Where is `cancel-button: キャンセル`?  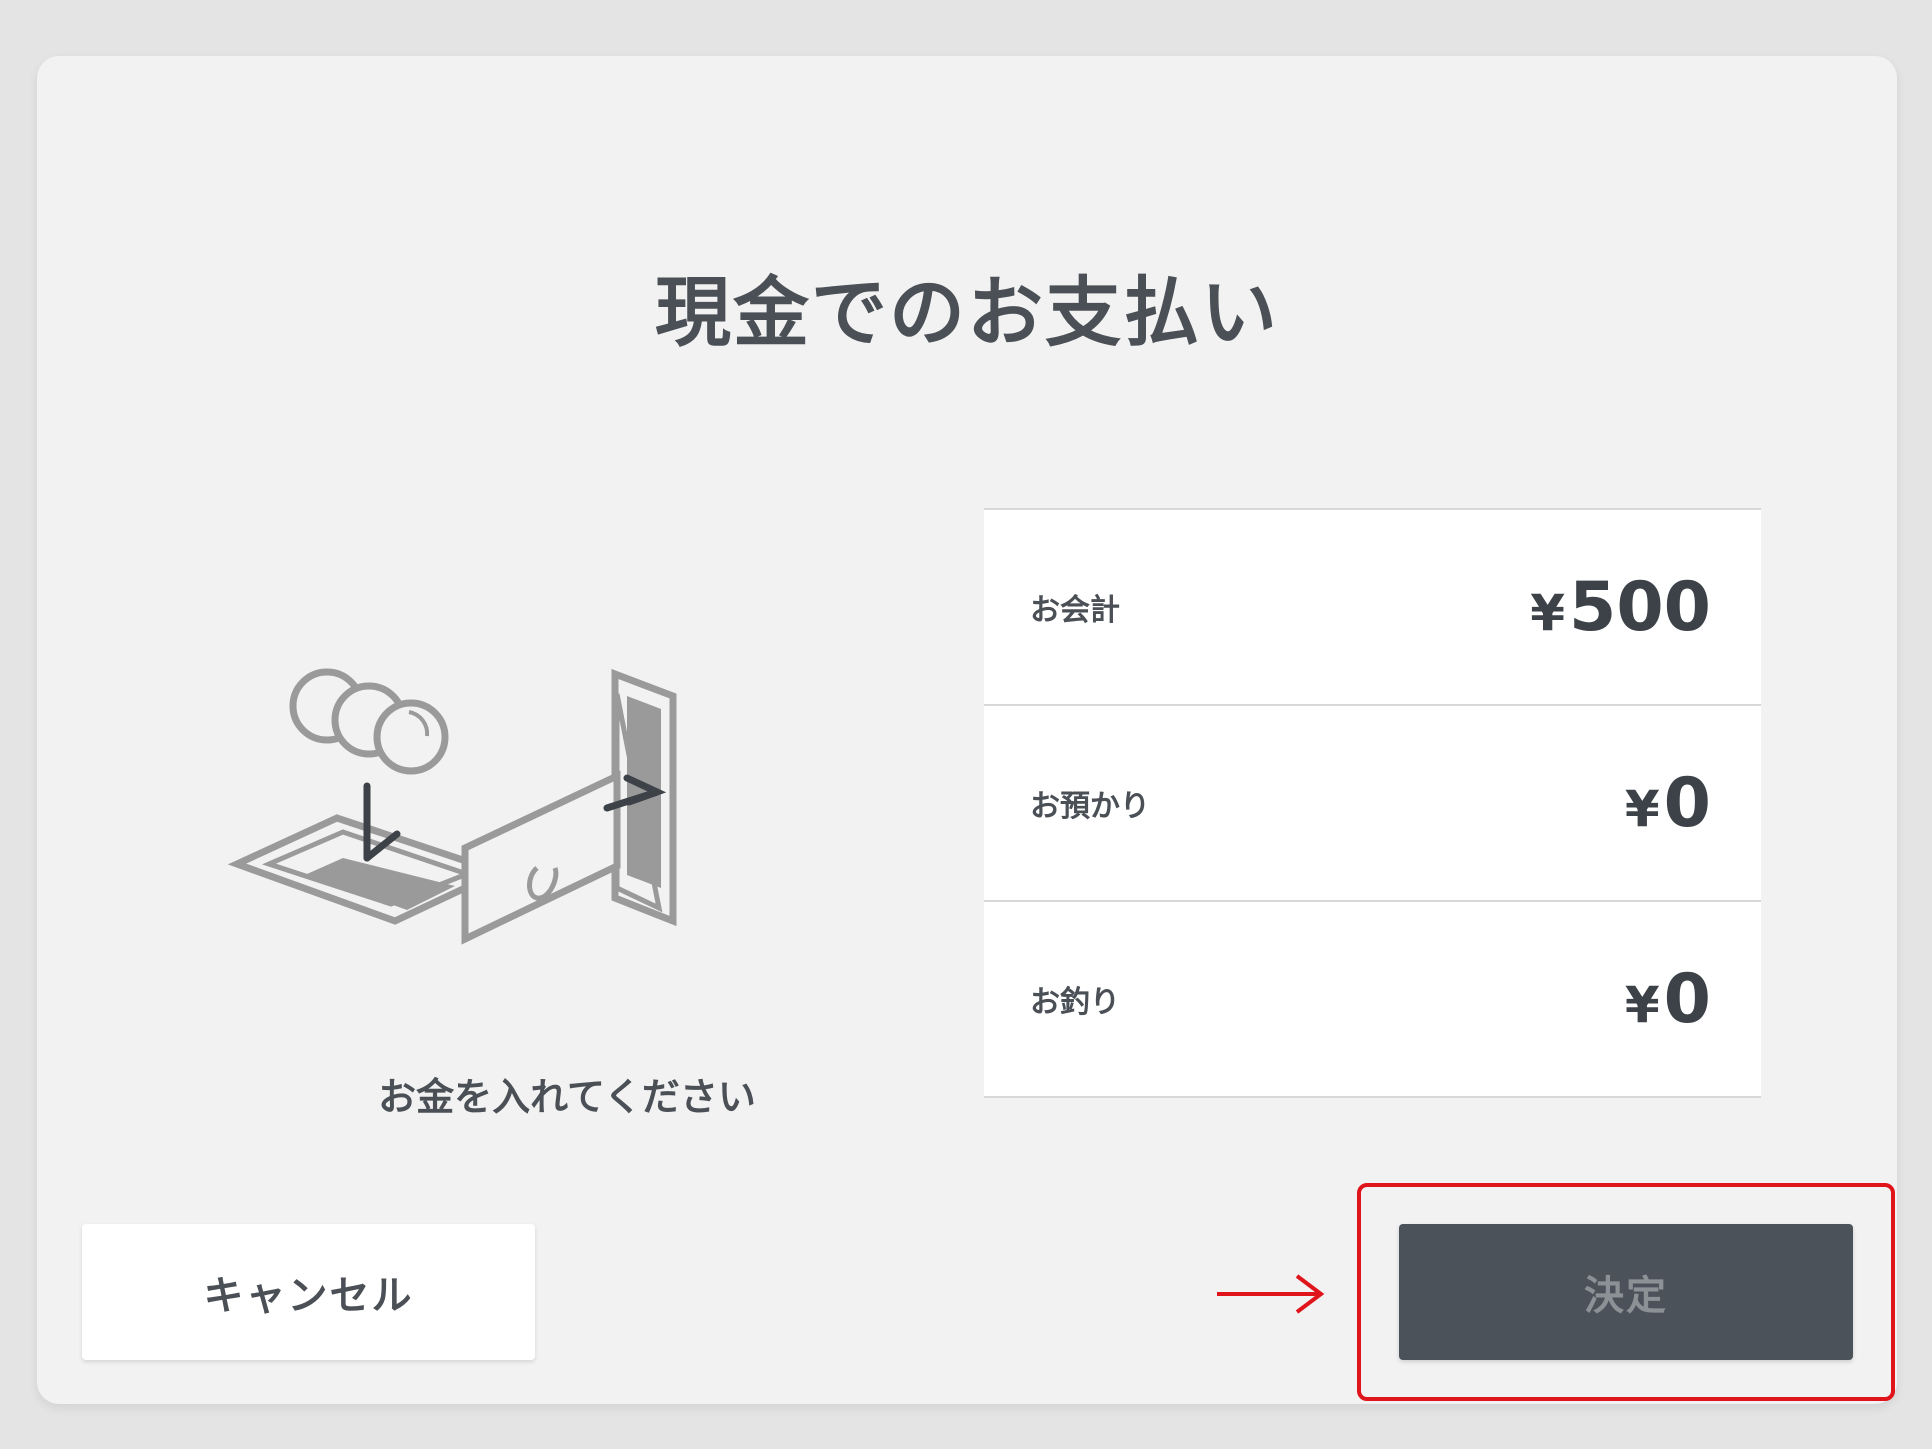 cancel-button: キャンセル is located at coordinates (308, 1292).